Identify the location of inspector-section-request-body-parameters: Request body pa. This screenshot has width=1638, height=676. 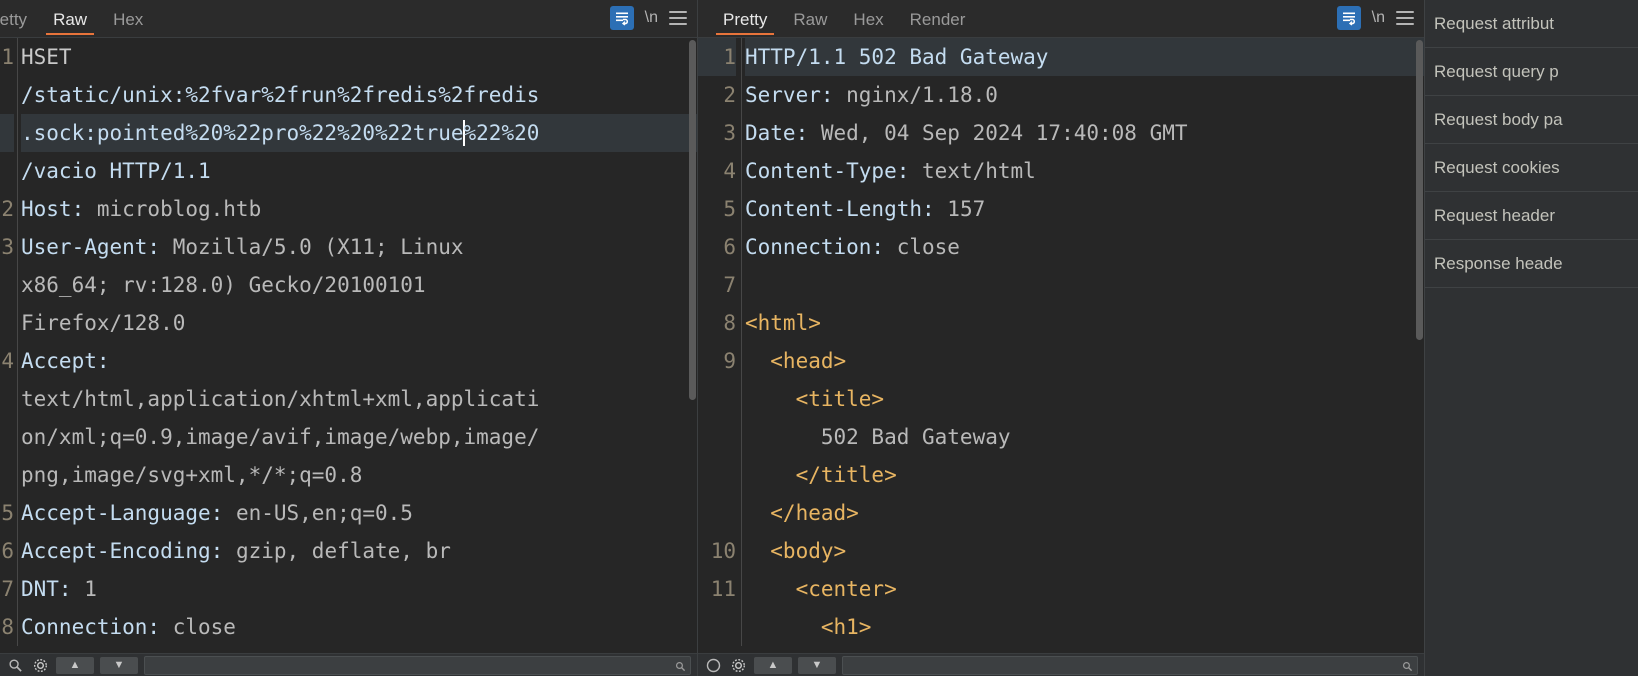
(1531, 120).